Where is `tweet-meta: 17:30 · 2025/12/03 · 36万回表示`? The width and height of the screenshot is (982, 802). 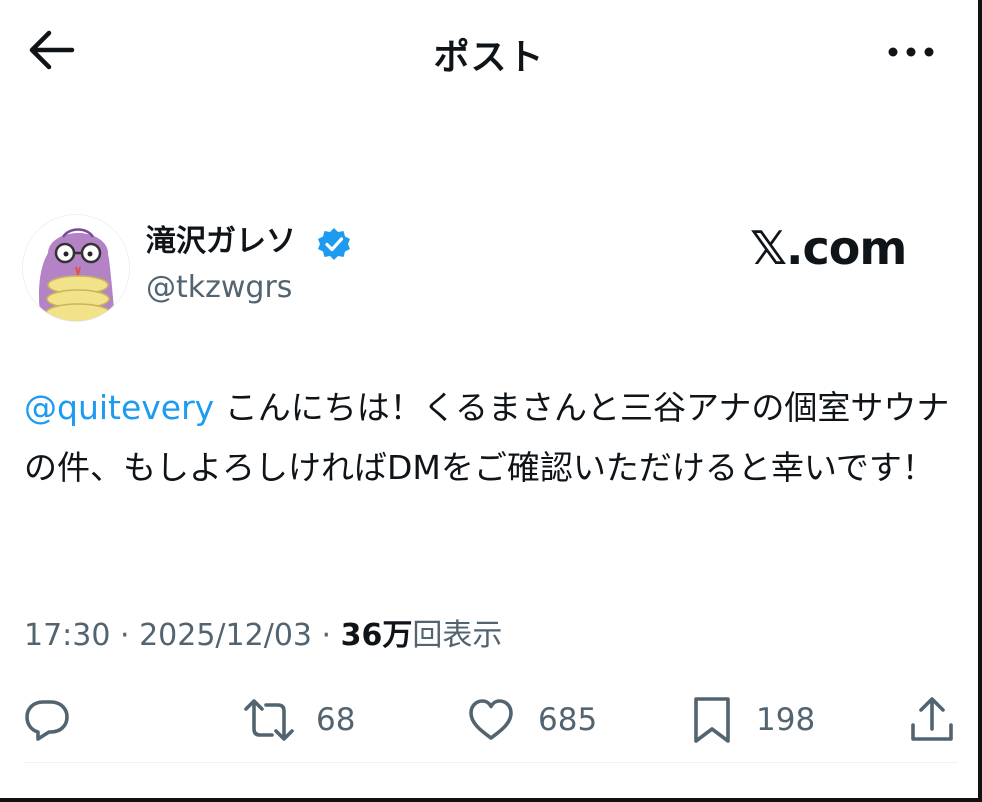 tweet-meta: 17:30 · 2025/12/03 · 36万回表示 is located at coordinates (263, 636).